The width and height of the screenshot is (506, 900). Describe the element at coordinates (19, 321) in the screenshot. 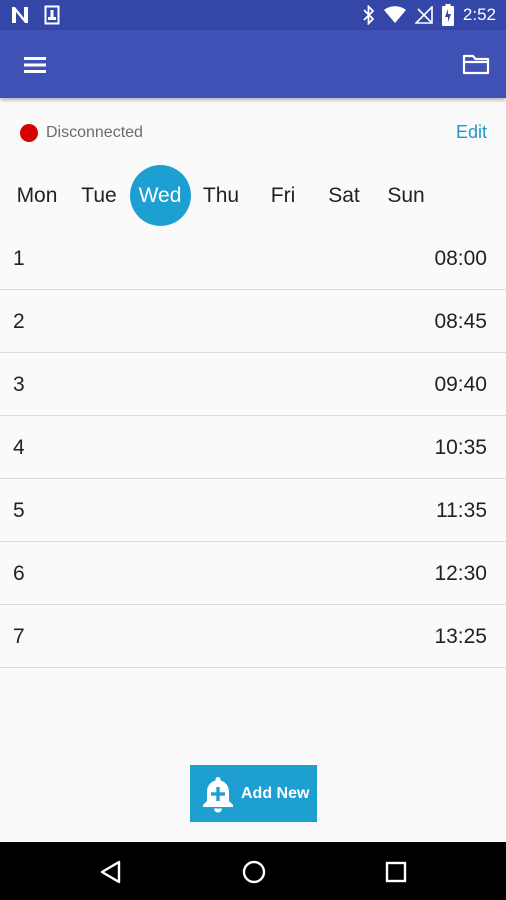

I see `period-number: 2` at that location.